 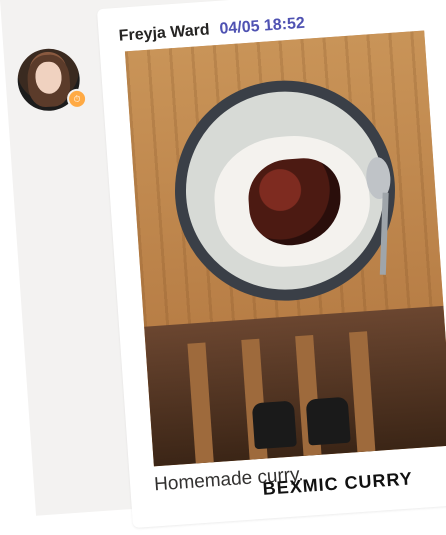 I want to click on clock-icon: ⏱, so click(x=77, y=98).